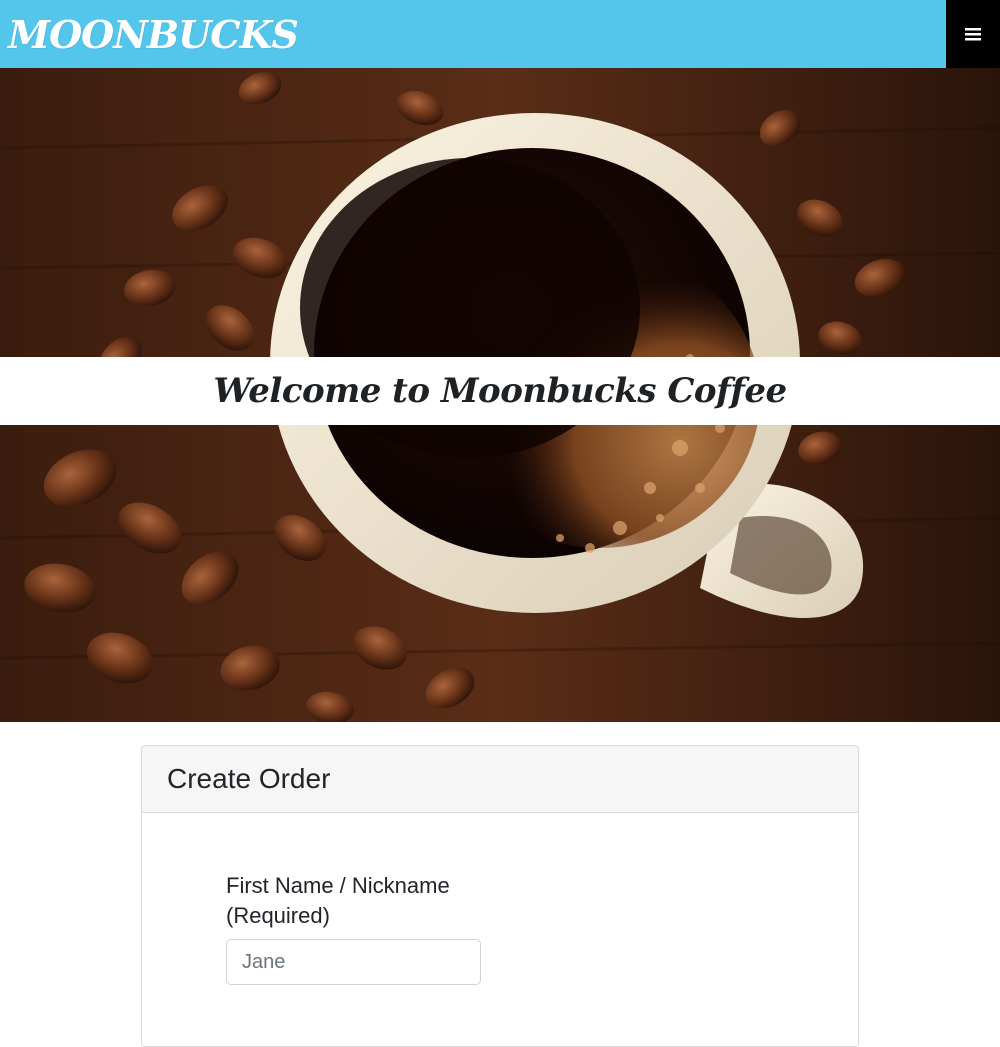 The height and width of the screenshot is (1047, 1000). Describe the element at coordinates (249, 778) in the screenshot. I see `card-title: Create Order` at that location.